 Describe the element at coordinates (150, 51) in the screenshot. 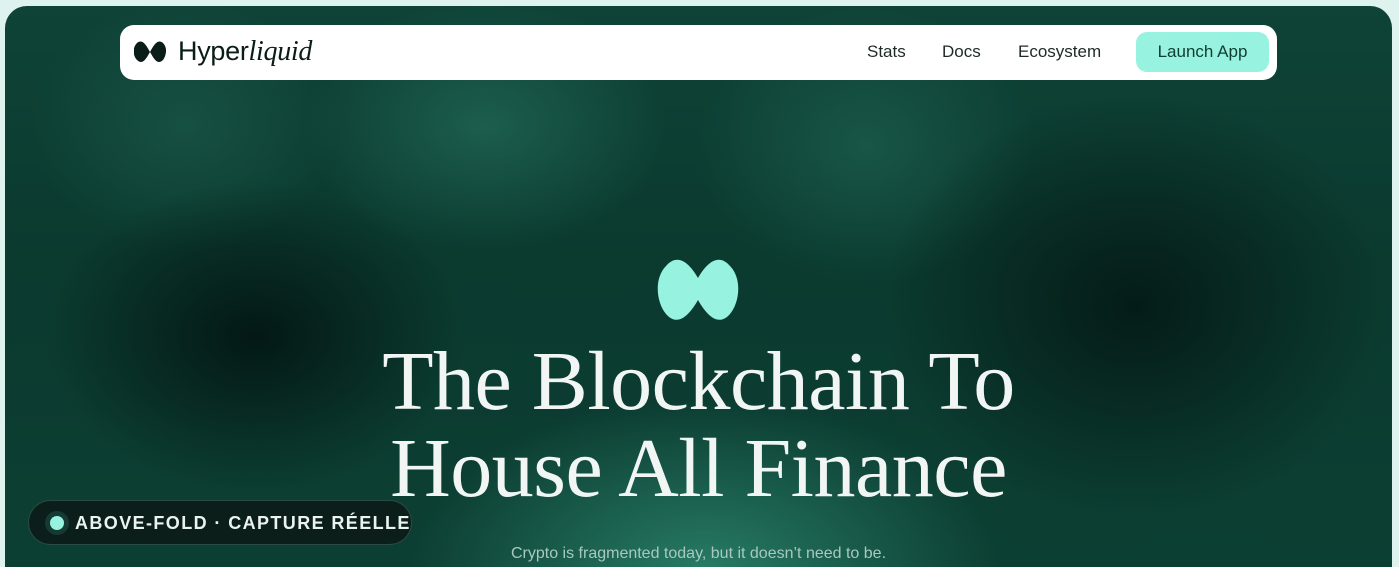

I see `hyperliquid-logo-icon` at that location.